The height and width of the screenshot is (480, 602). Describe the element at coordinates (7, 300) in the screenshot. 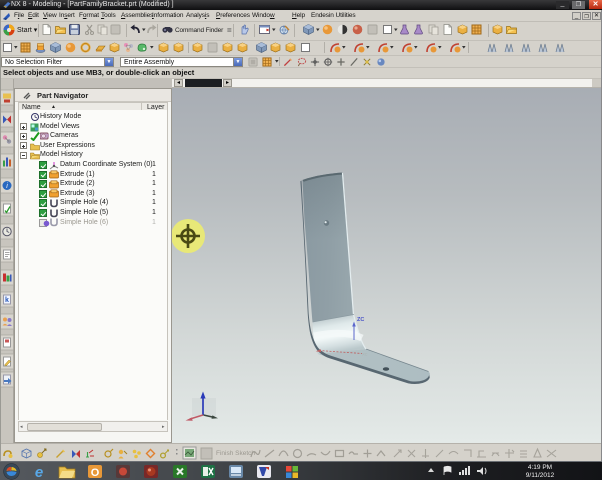

I see `svg-text: k` at that location.